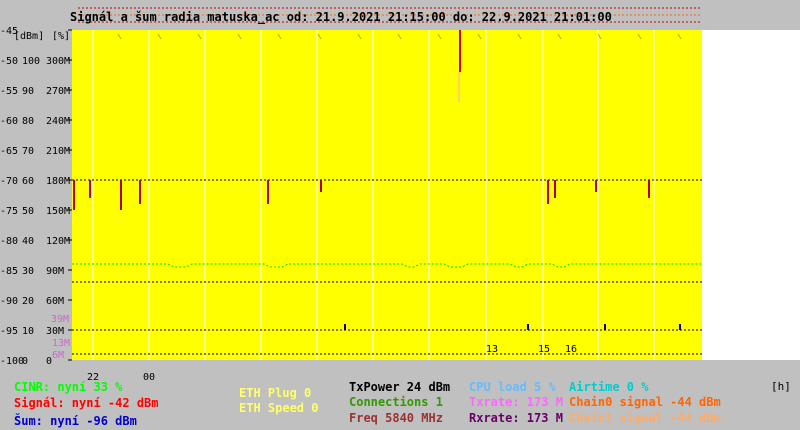 This screenshot has width=800, height=430. I want to click on legend-freq-text: Freq 5840 MHz, so click(396, 418).